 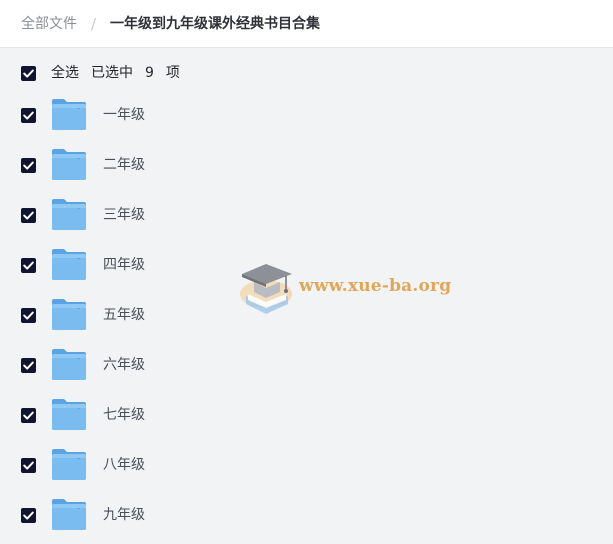 What do you see at coordinates (124, 265) in the screenshot?
I see `folder-name: 四年级` at bounding box center [124, 265].